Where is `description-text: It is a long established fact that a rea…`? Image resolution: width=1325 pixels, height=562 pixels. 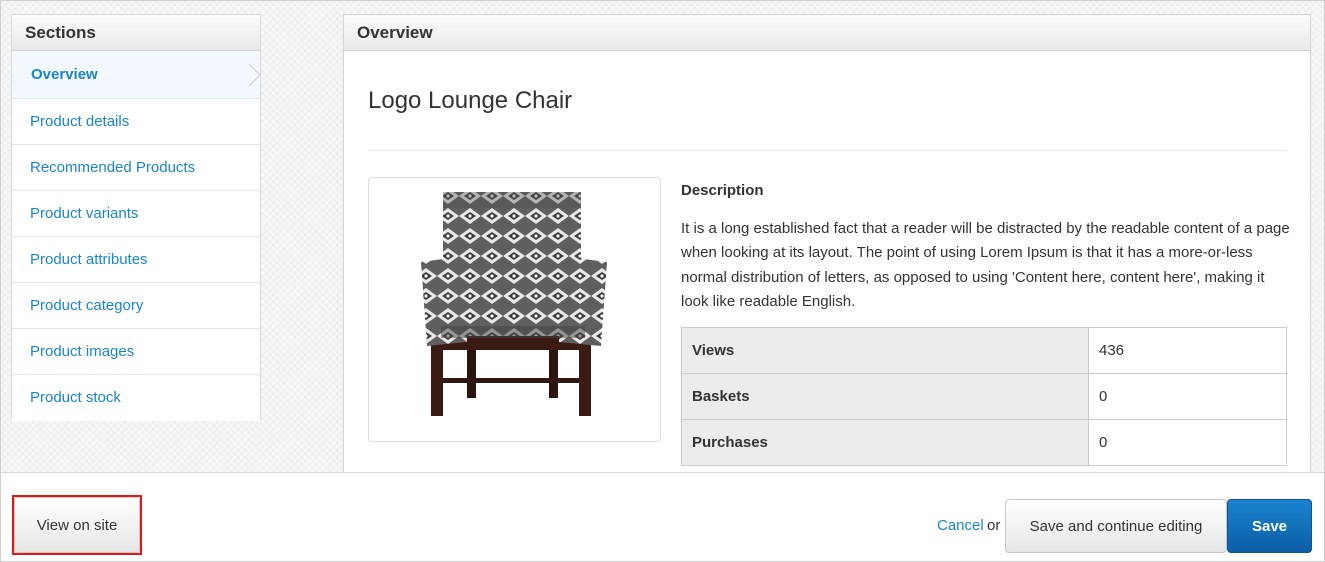
description-text: It is a long established fact that a rea… is located at coordinates (985, 265).